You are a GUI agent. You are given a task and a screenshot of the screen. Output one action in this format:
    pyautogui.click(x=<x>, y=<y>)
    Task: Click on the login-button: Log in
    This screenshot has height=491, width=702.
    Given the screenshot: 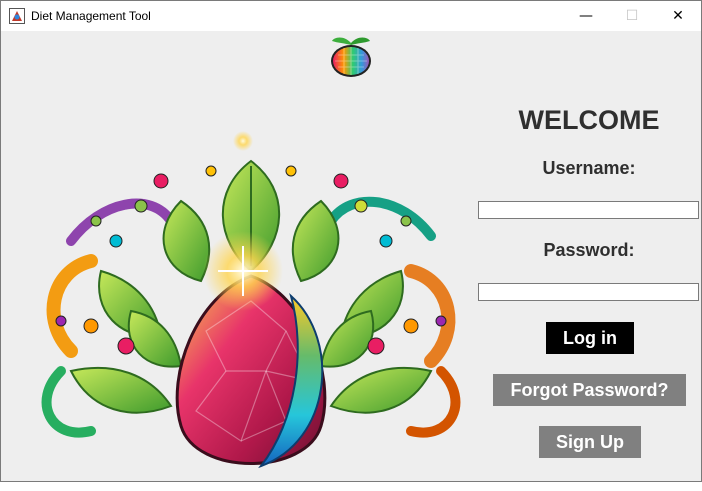 What is the action you would take?
    pyautogui.click(x=590, y=338)
    